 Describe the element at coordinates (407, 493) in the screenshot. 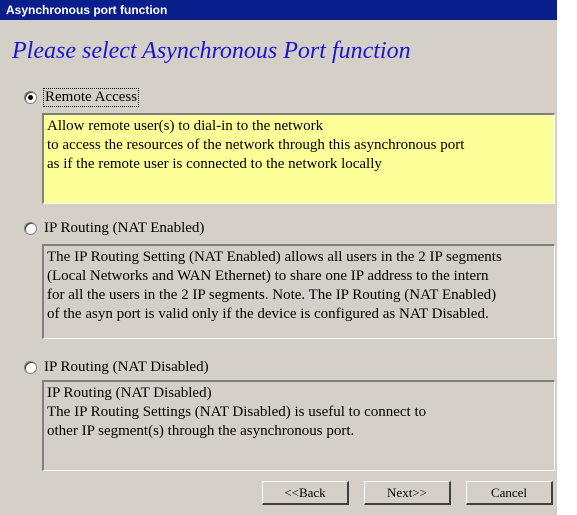

I see `next-button: Next>>` at that location.